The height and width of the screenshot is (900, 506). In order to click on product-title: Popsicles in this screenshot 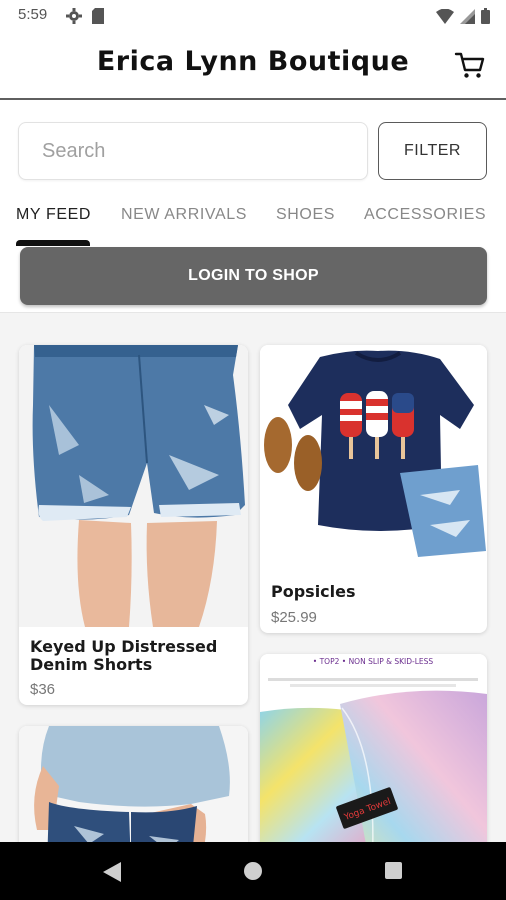, I will do `click(313, 591)`.